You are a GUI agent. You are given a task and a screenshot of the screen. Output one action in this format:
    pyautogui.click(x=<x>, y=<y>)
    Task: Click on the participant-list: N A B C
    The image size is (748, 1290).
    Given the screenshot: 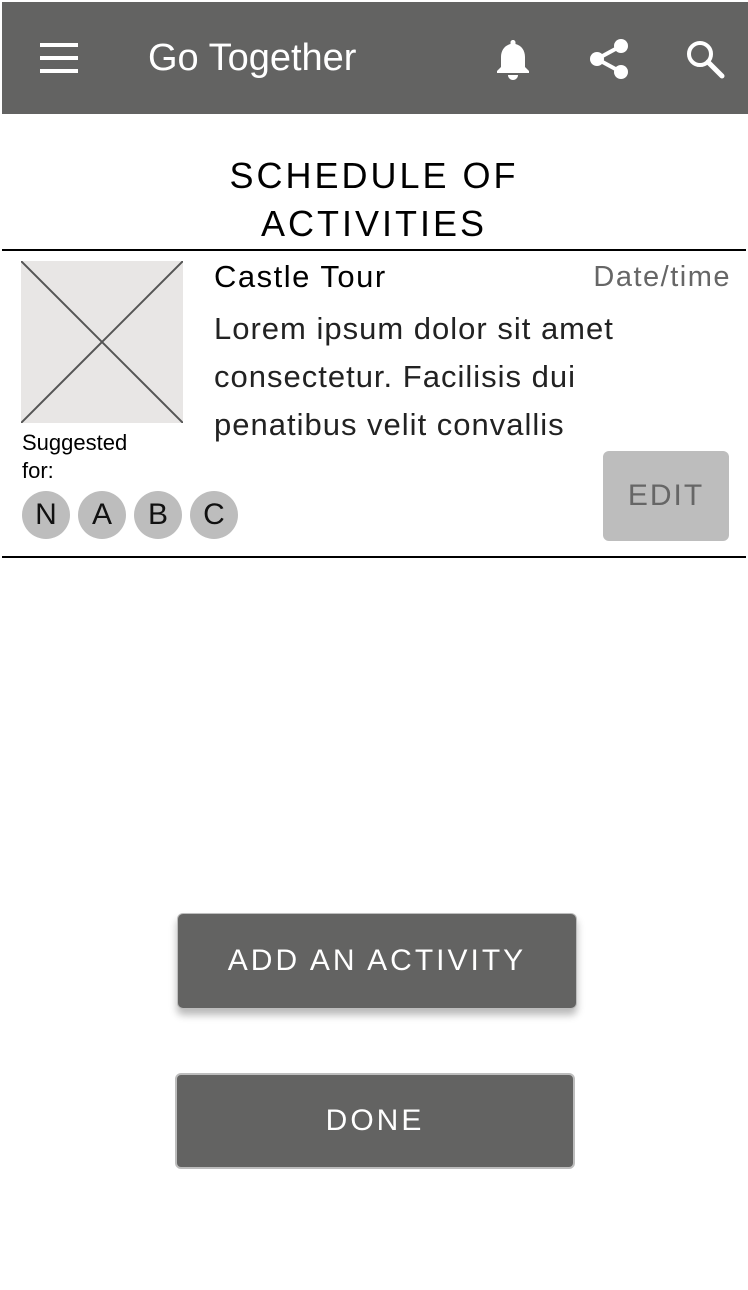 What is the action you would take?
    pyautogui.click(x=130, y=515)
    